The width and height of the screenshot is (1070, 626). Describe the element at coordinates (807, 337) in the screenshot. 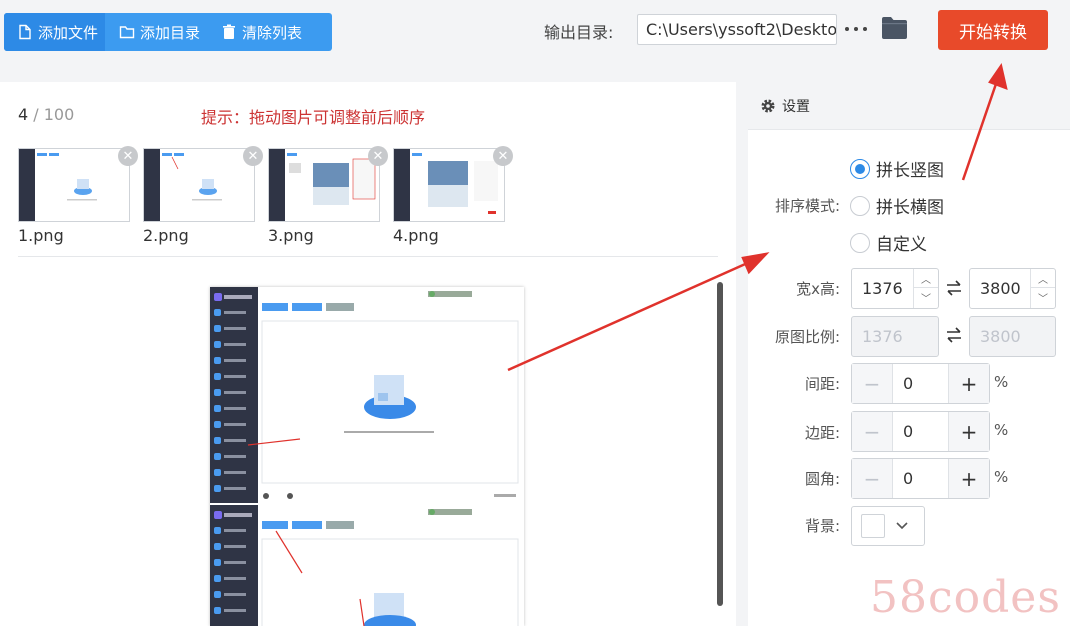

I see `ratio-label: 原图比例:` at that location.